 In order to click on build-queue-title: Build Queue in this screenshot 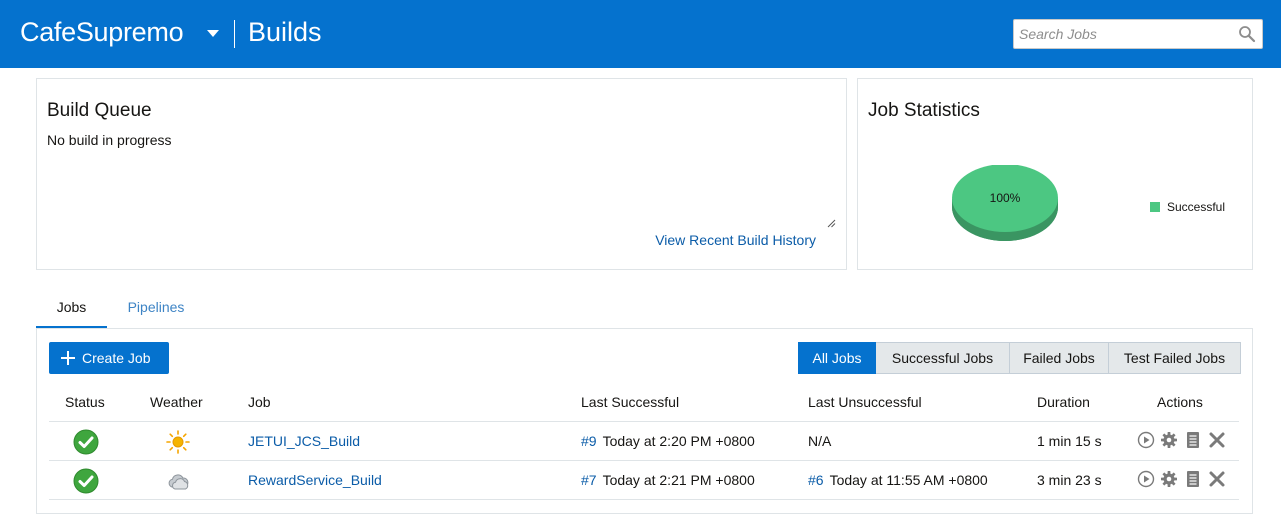, I will do `click(99, 110)`.